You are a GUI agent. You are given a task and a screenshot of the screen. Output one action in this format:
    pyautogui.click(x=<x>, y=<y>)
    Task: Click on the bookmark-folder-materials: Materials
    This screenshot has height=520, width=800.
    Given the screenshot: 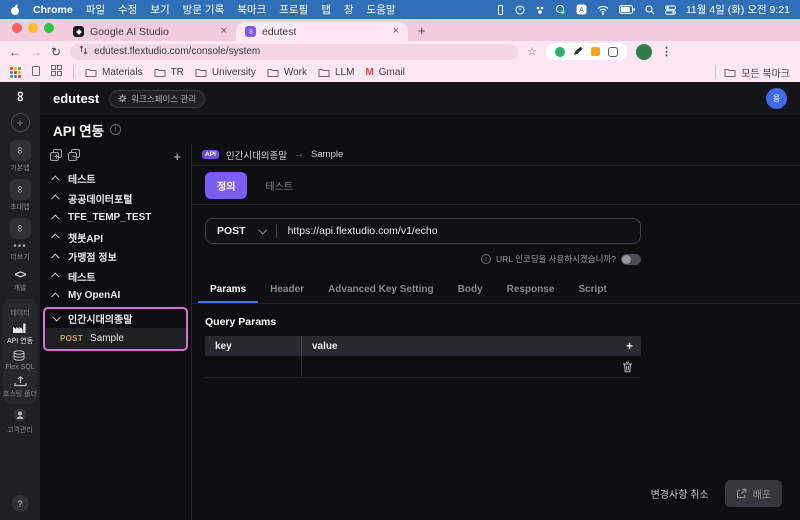 What is the action you would take?
    pyautogui.click(x=114, y=72)
    